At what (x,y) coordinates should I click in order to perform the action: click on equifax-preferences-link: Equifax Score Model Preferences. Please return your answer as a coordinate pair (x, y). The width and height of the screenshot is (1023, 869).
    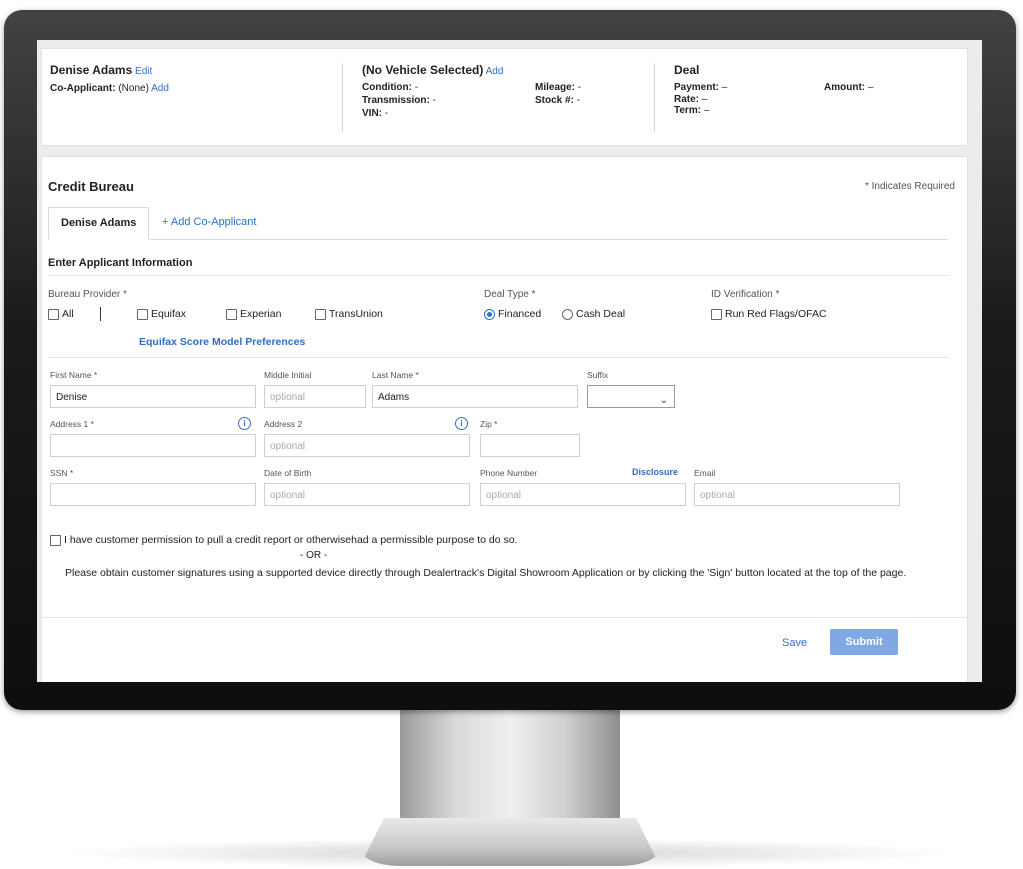
    Looking at the image, I should click on (222, 342).